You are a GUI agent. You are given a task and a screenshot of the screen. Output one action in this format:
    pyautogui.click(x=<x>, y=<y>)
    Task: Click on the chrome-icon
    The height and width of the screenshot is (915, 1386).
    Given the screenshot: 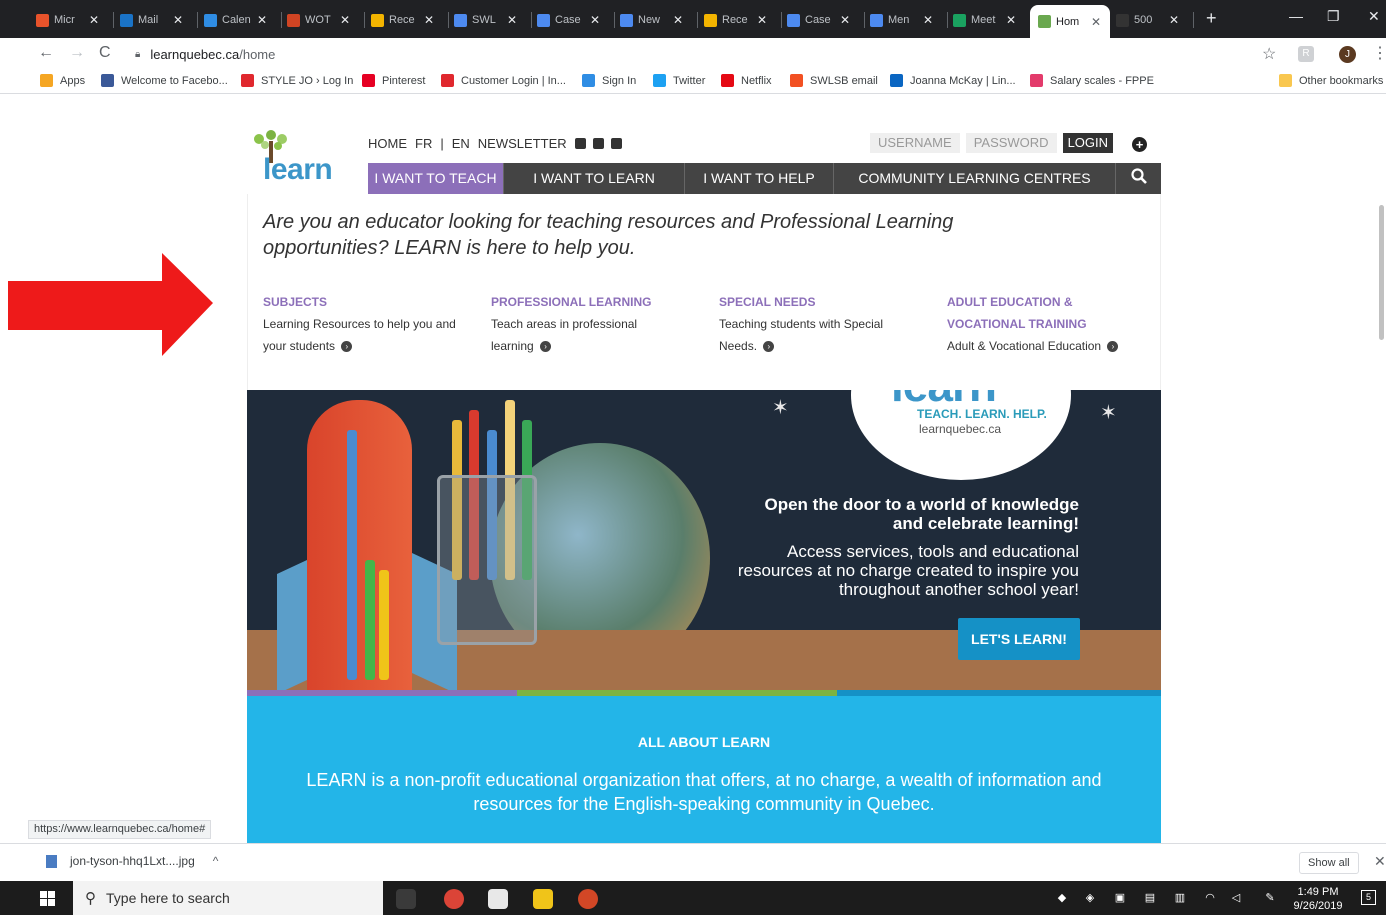 What is the action you would take?
    pyautogui.click(x=454, y=899)
    